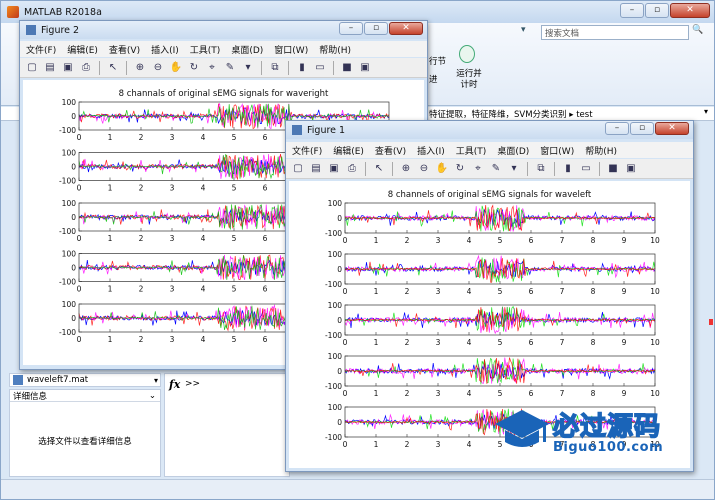 This screenshot has width=715, height=500. I want to click on x-tick-label: 0, so click(345, 291).